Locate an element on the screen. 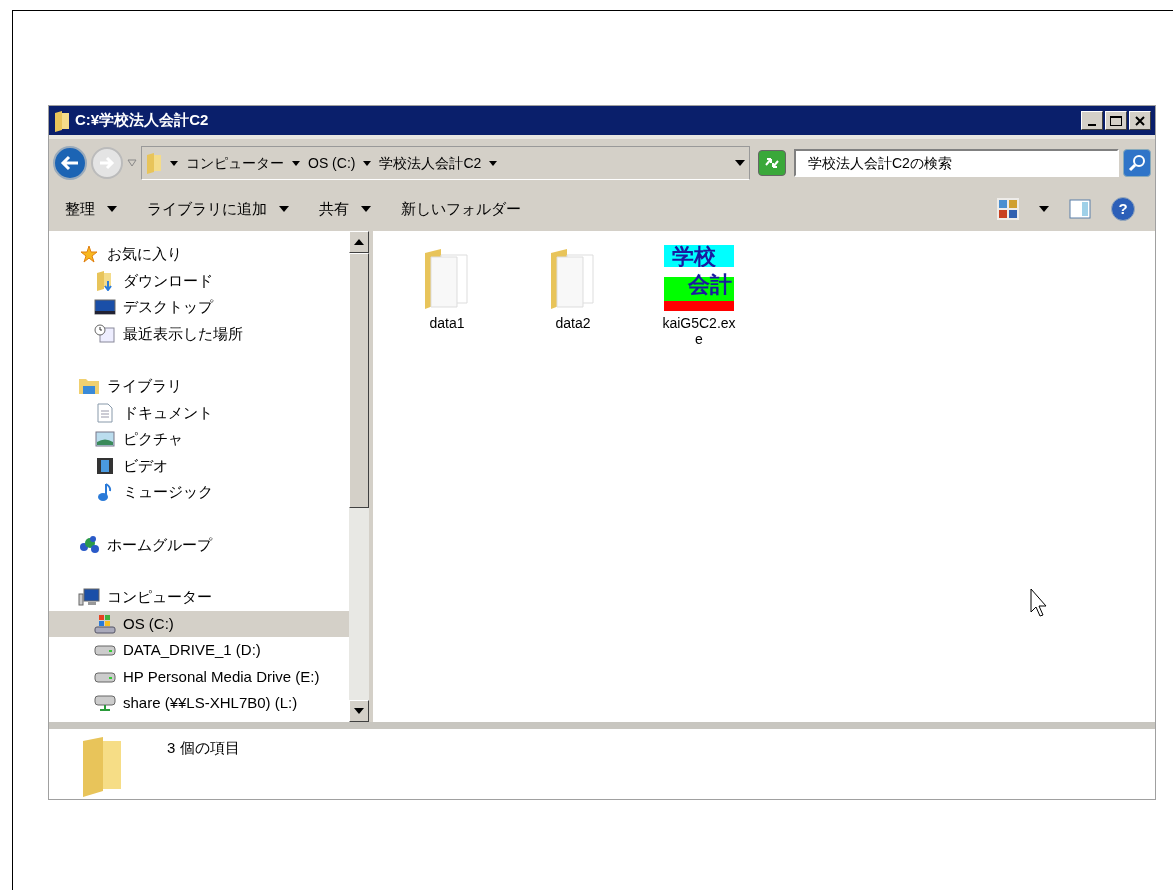 This screenshot has width=1173, height=890. up-triangle-icon is located at coordinates (359, 242).